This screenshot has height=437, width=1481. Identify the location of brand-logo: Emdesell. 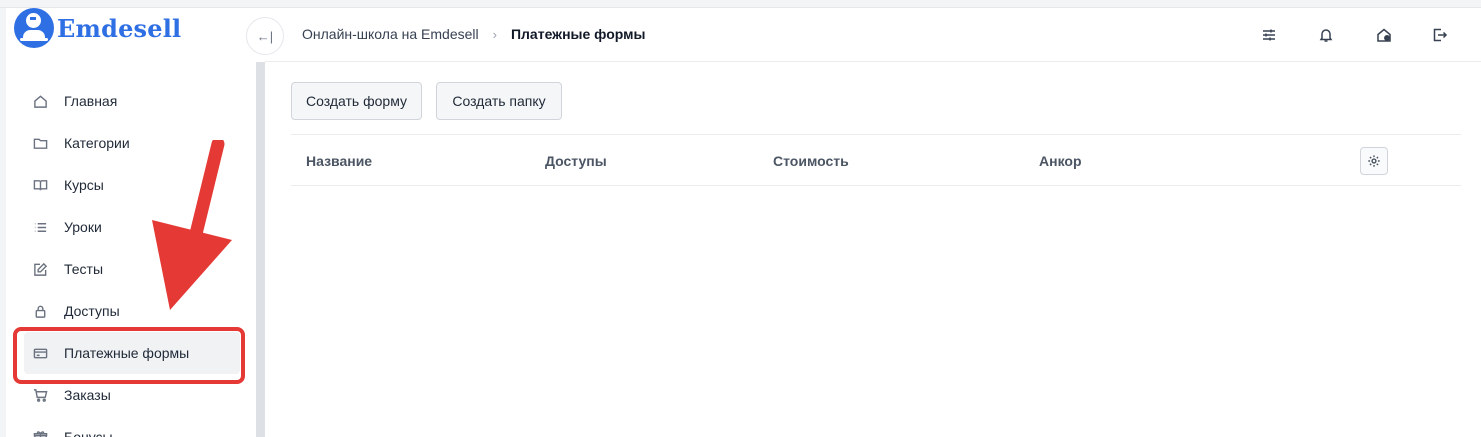
(97, 28).